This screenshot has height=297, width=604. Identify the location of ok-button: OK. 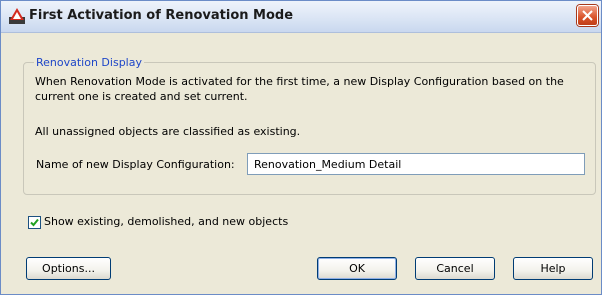
(357, 268).